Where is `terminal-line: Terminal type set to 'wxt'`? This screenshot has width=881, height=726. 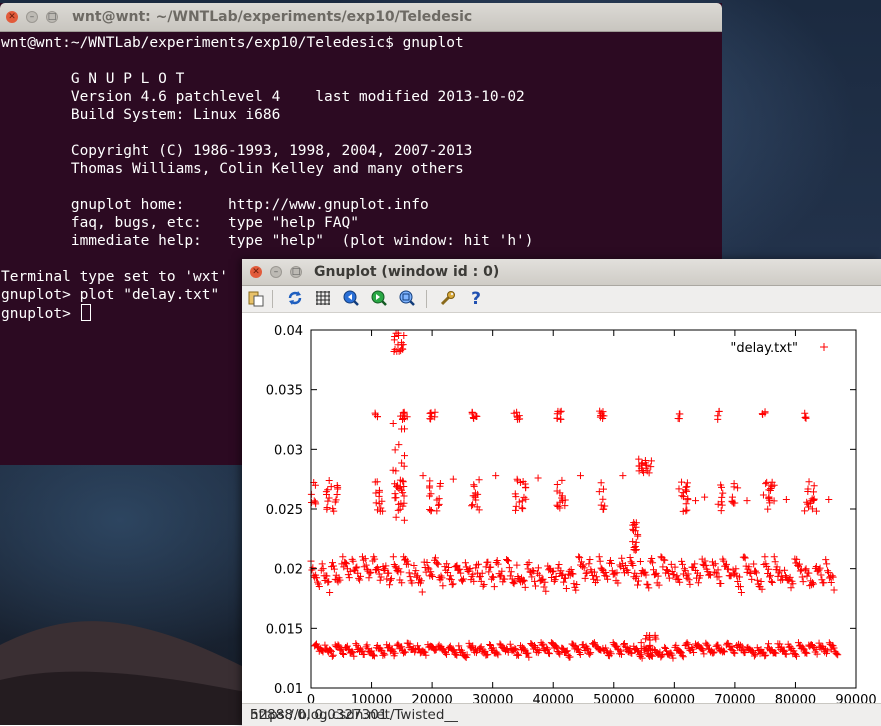
terminal-line: Terminal type set to 'wxt' is located at coordinates (114, 277).